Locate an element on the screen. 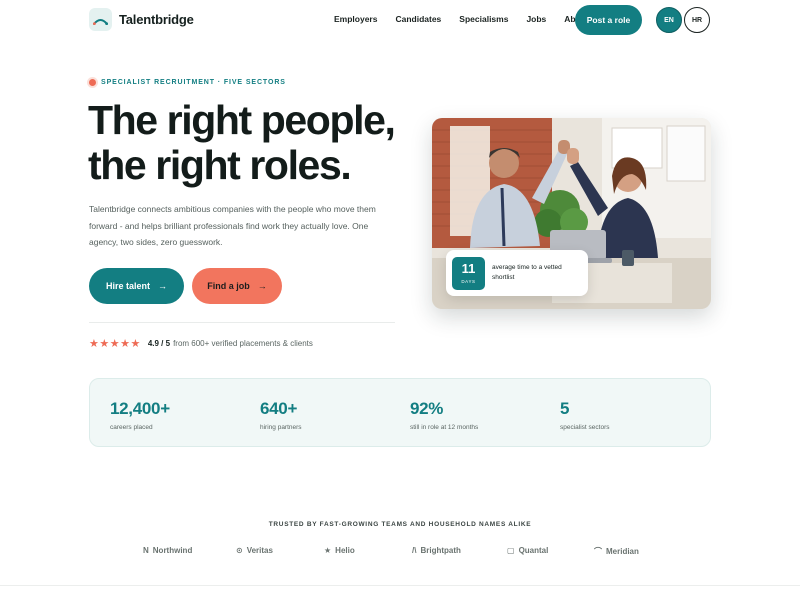 Image resolution: width=800 pixels, height=600 pixels. client-logo-brightpath: /\ Brightpath is located at coordinates (436, 550).